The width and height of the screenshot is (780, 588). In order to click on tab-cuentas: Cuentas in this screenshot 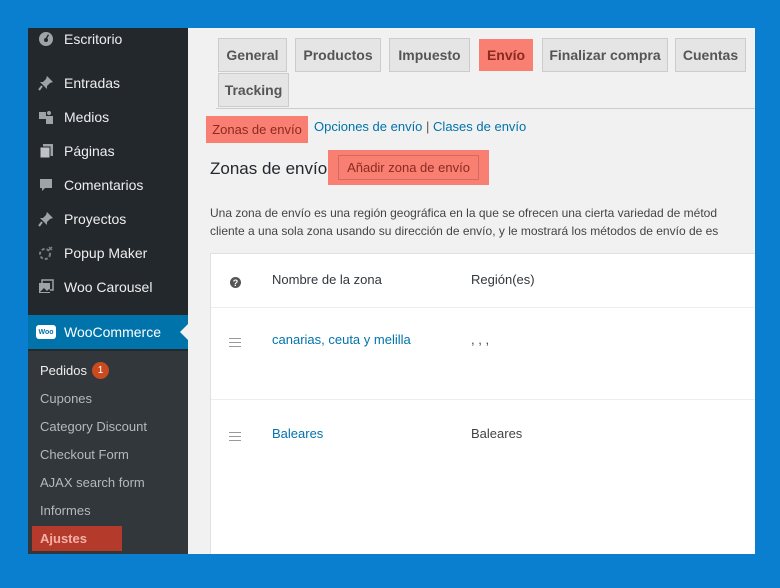, I will do `click(710, 55)`.